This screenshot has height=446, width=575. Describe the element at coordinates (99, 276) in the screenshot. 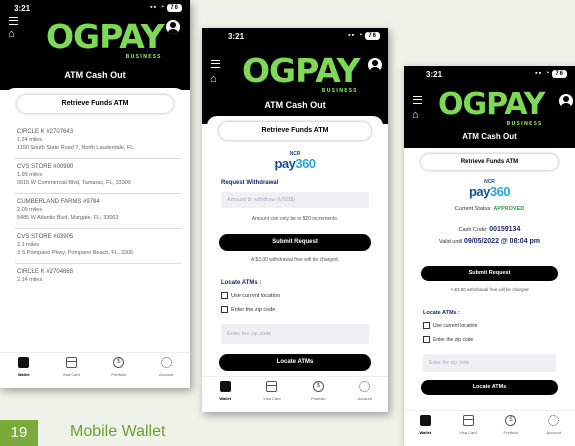

I see `atm-list-item: CIRCLE K #2704865 2.14 miles` at that location.